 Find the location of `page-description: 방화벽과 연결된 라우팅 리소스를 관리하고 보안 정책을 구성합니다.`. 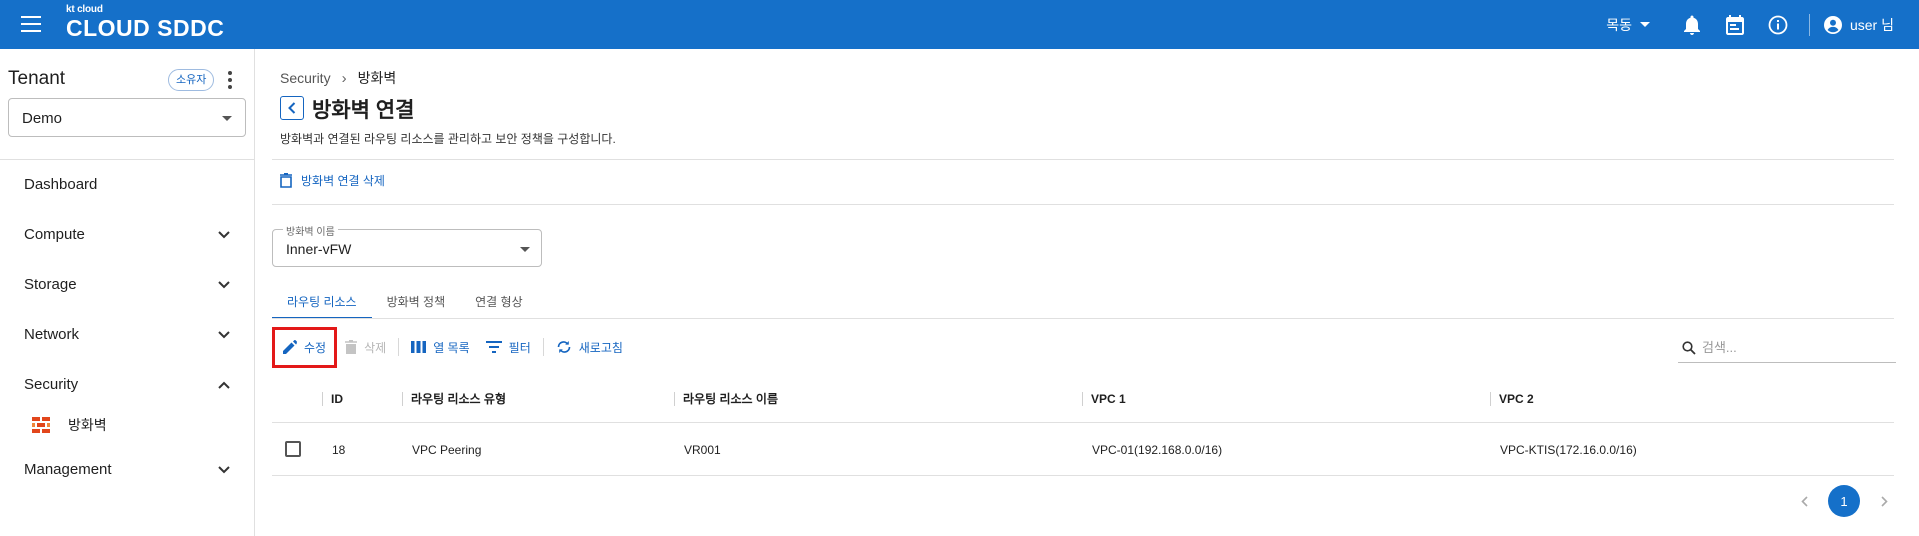

page-description: 방화벽과 연결된 라우팅 리소스를 관리하고 보안 정책을 구성합니다. is located at coordinates (448, 139).